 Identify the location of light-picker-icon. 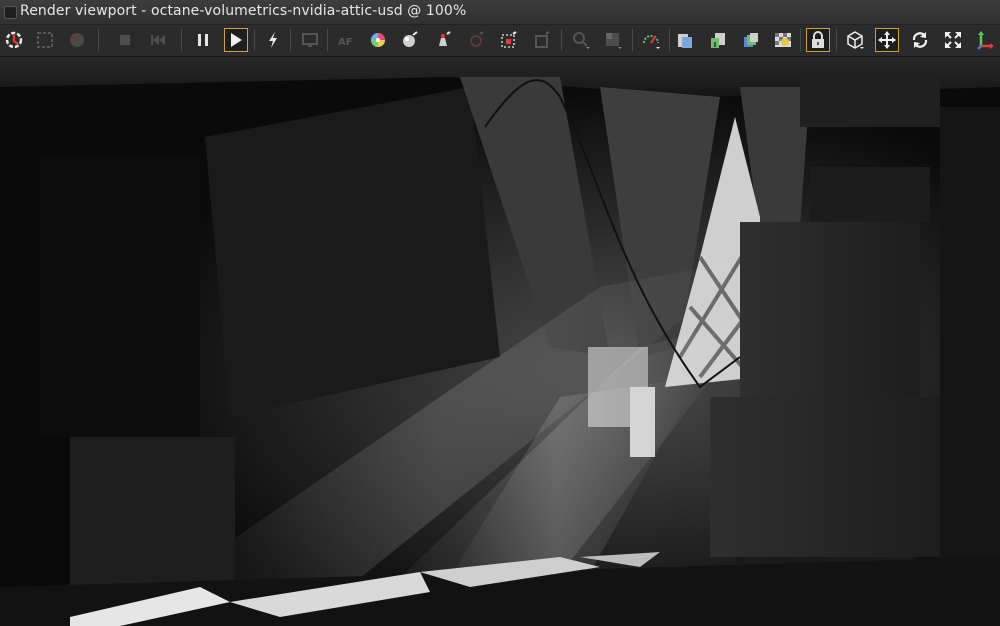
(476, 40).